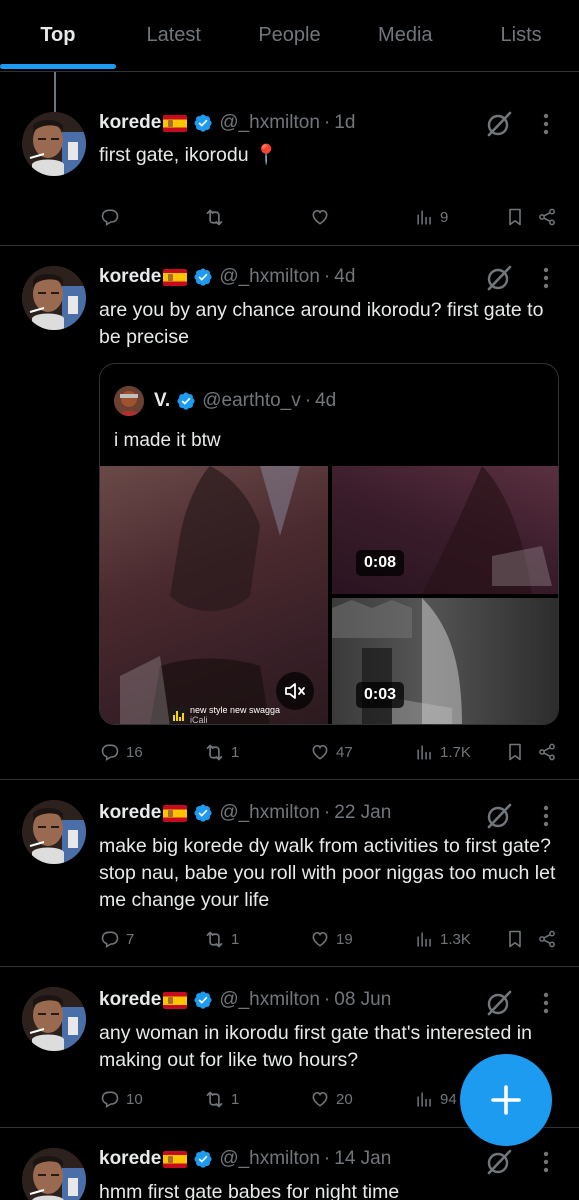 Image resolution: width=579 pixels, height=1200 pixels. What do you see at coordinates (443, 939) in the screenshot?
I see `views-button: 1.3K` at bounding box center [443, 939].